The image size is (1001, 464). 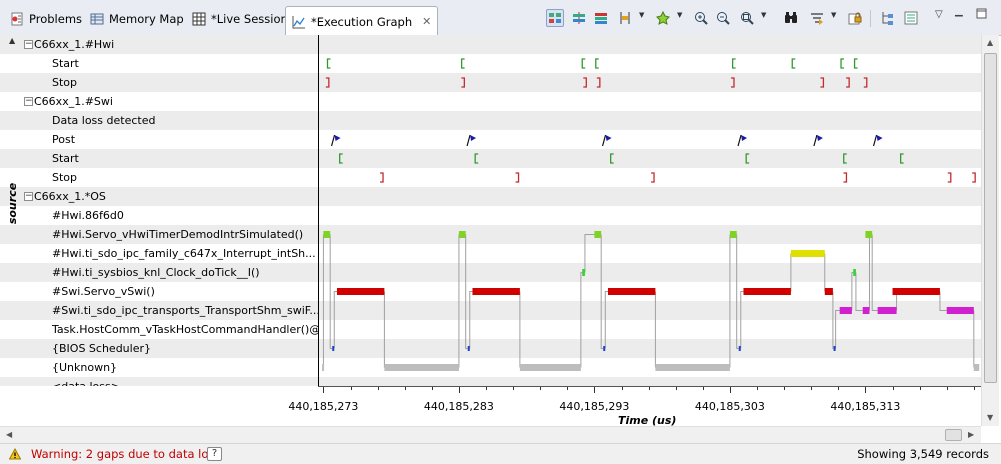 What do you see at coordinates (159, 120) in the screenshot?
I see `source-row: Data loss detected` at bounding box center [159, 120].